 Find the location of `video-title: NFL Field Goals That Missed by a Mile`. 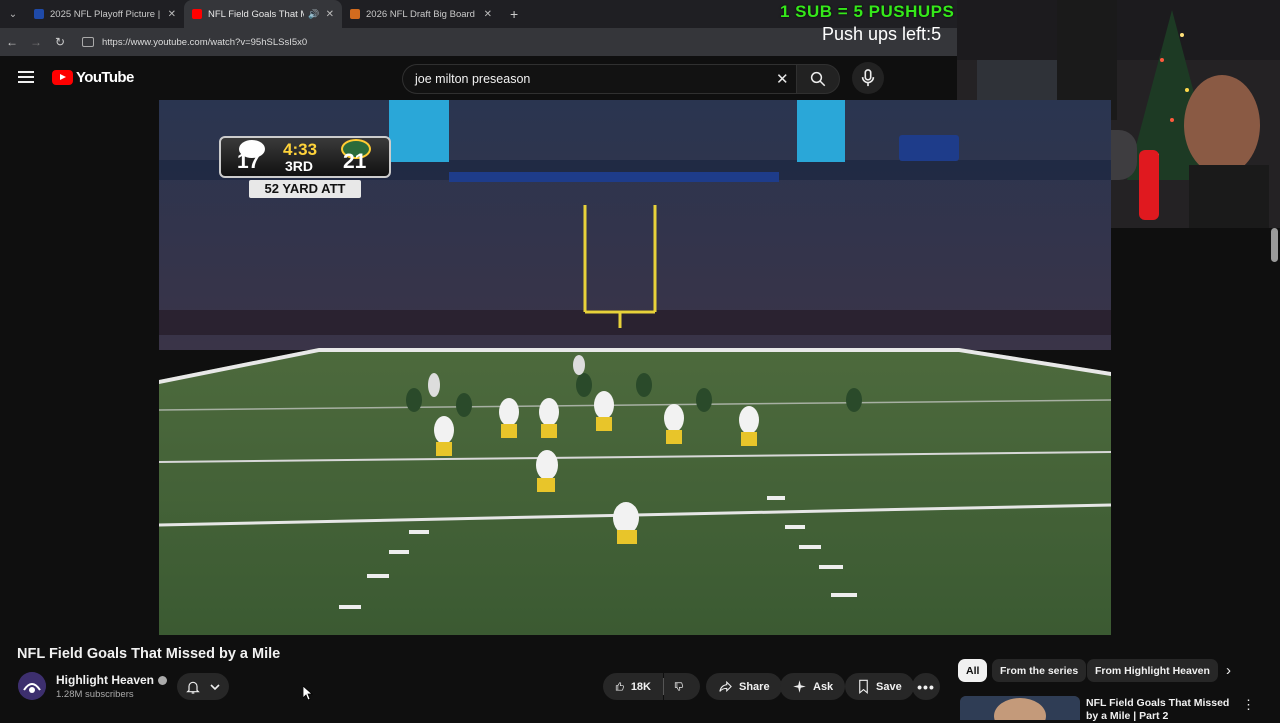

video-title: NFL Field Goals That Missed by a Mile is located at coordinates (149, 654).